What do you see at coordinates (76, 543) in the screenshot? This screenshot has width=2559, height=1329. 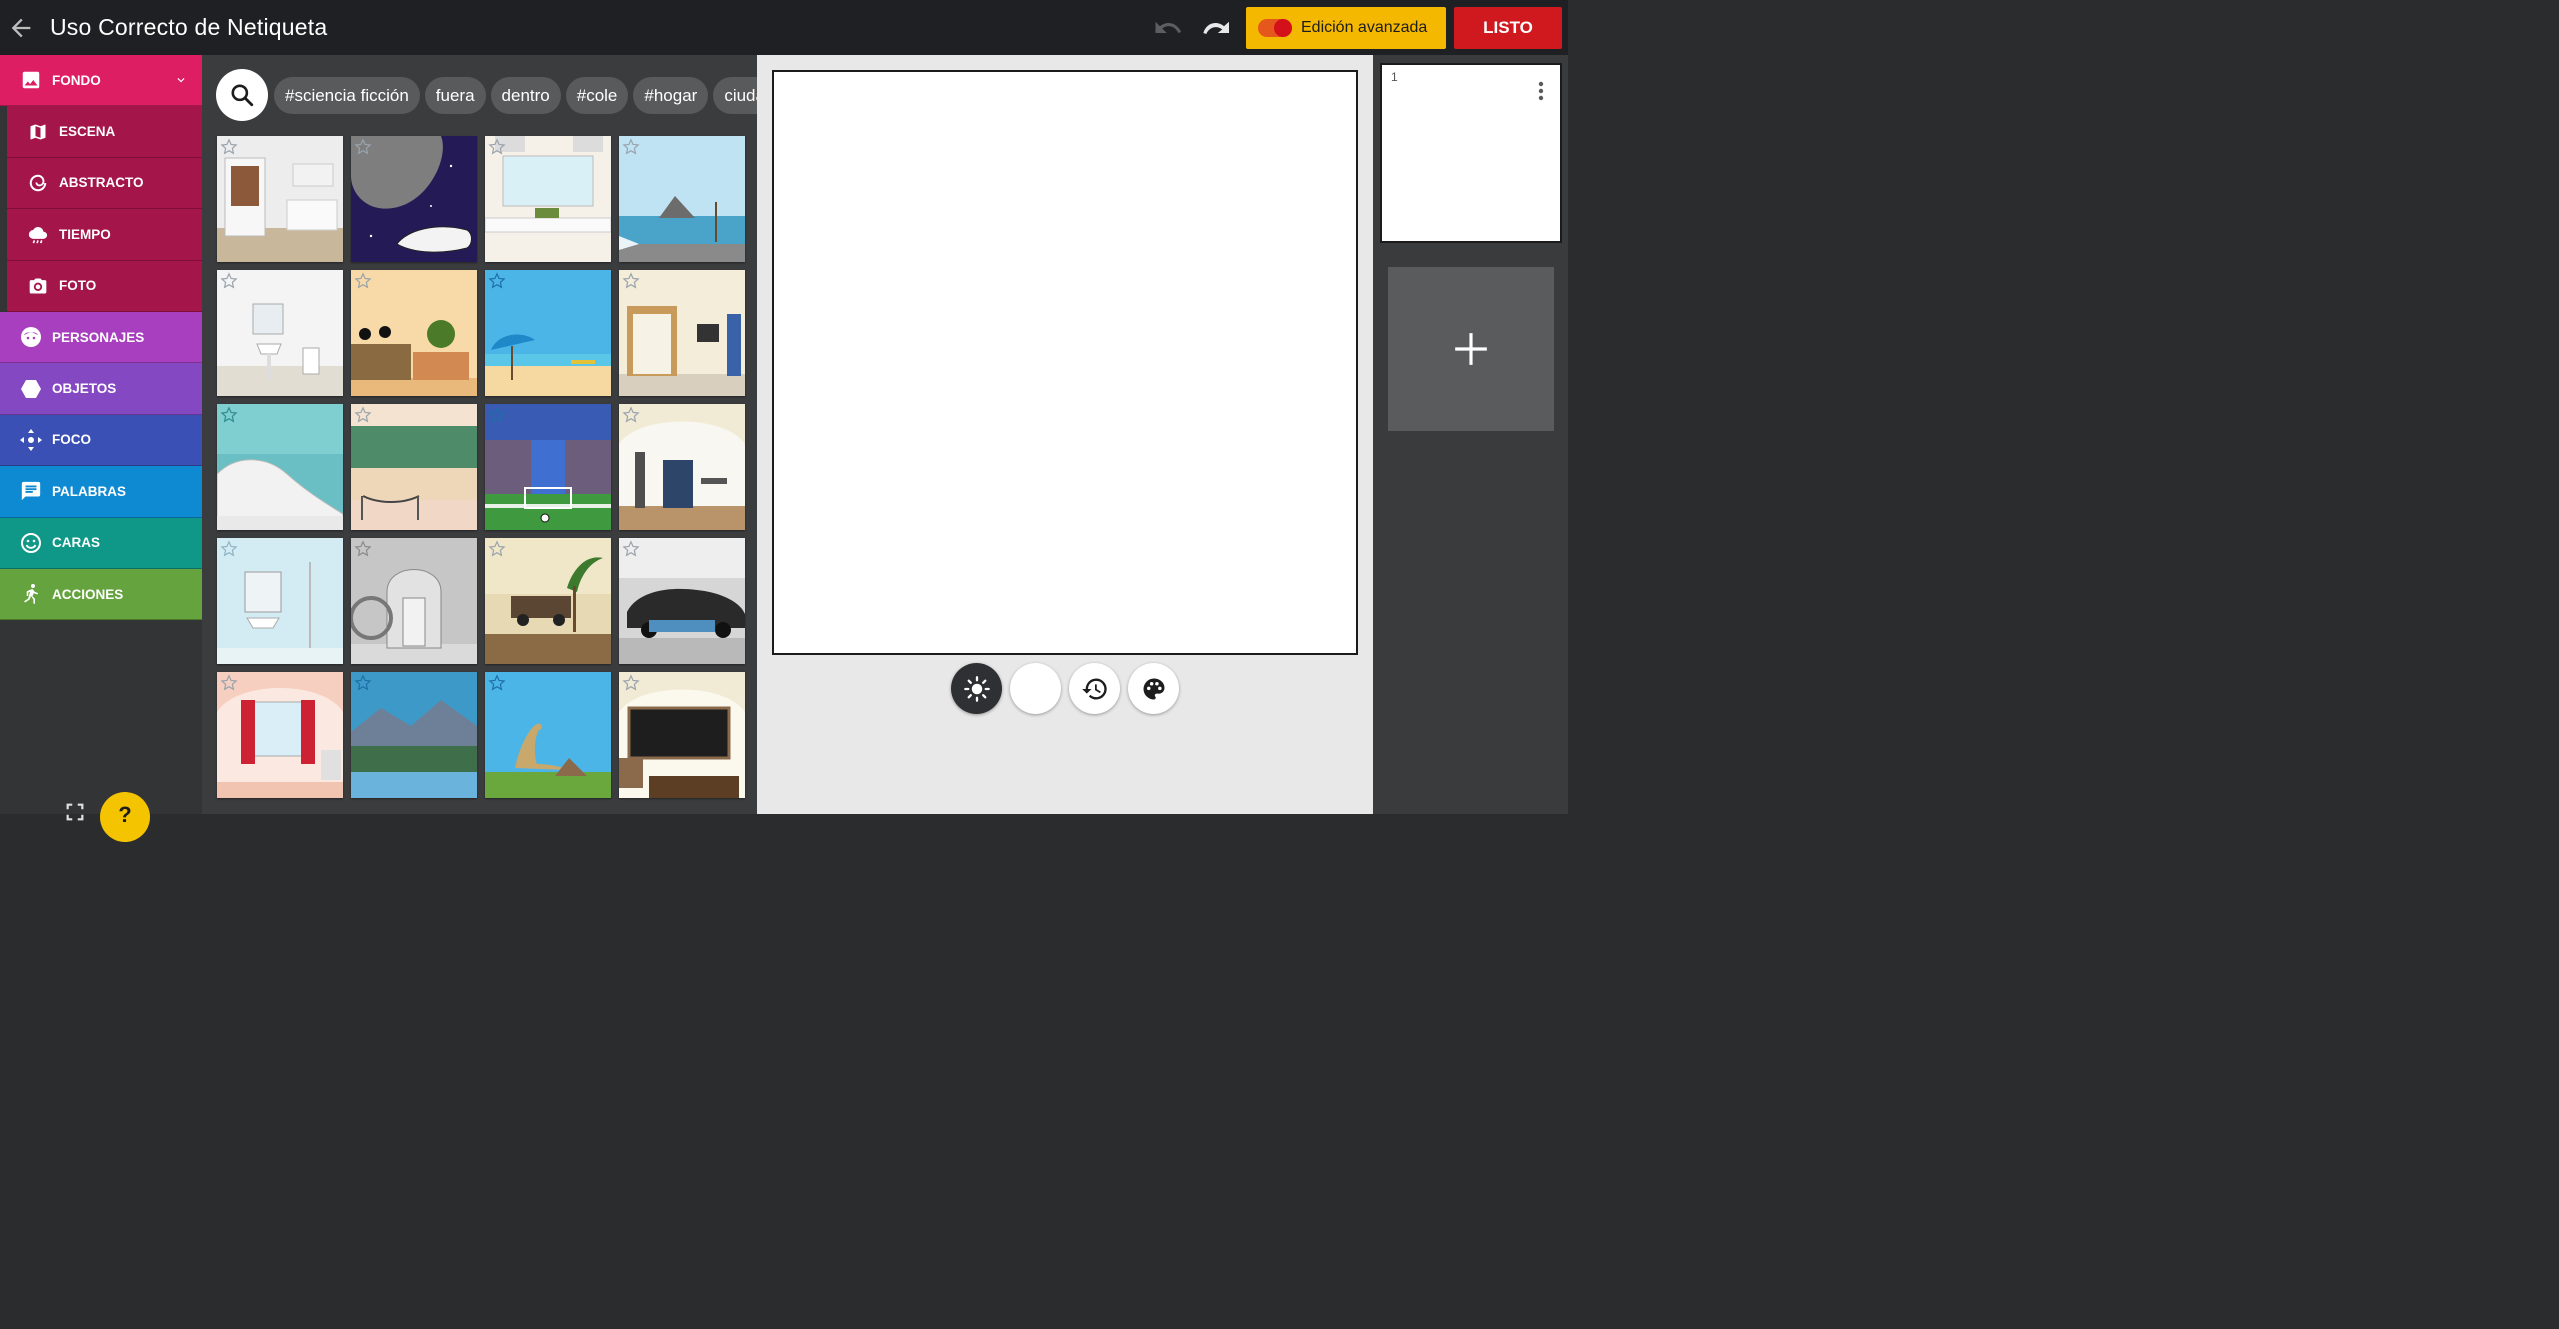 I see `category-label: CARAS` at bounding box center [76, 543].